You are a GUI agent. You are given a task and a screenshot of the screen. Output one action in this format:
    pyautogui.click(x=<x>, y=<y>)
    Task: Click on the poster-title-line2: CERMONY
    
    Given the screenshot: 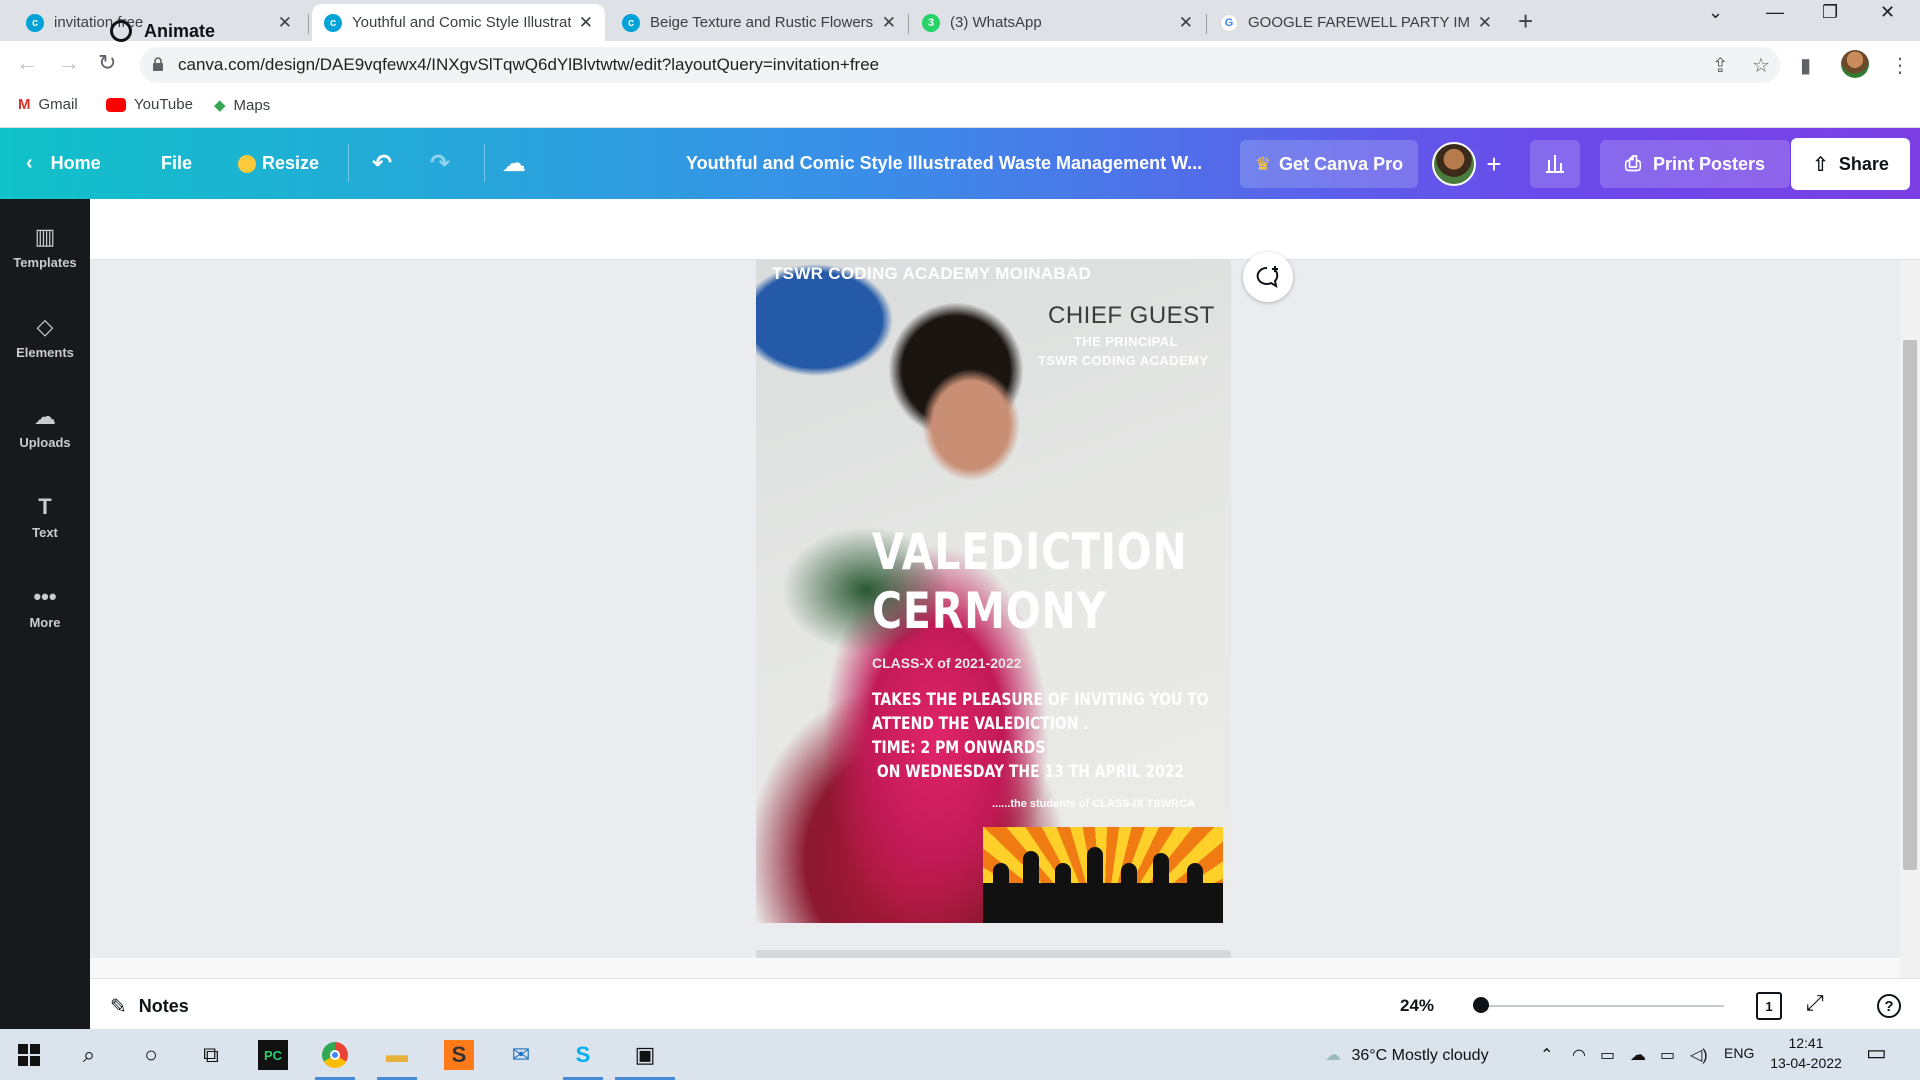 What is the action you would take?
    pyautogui.click(x=989, y=611)
    